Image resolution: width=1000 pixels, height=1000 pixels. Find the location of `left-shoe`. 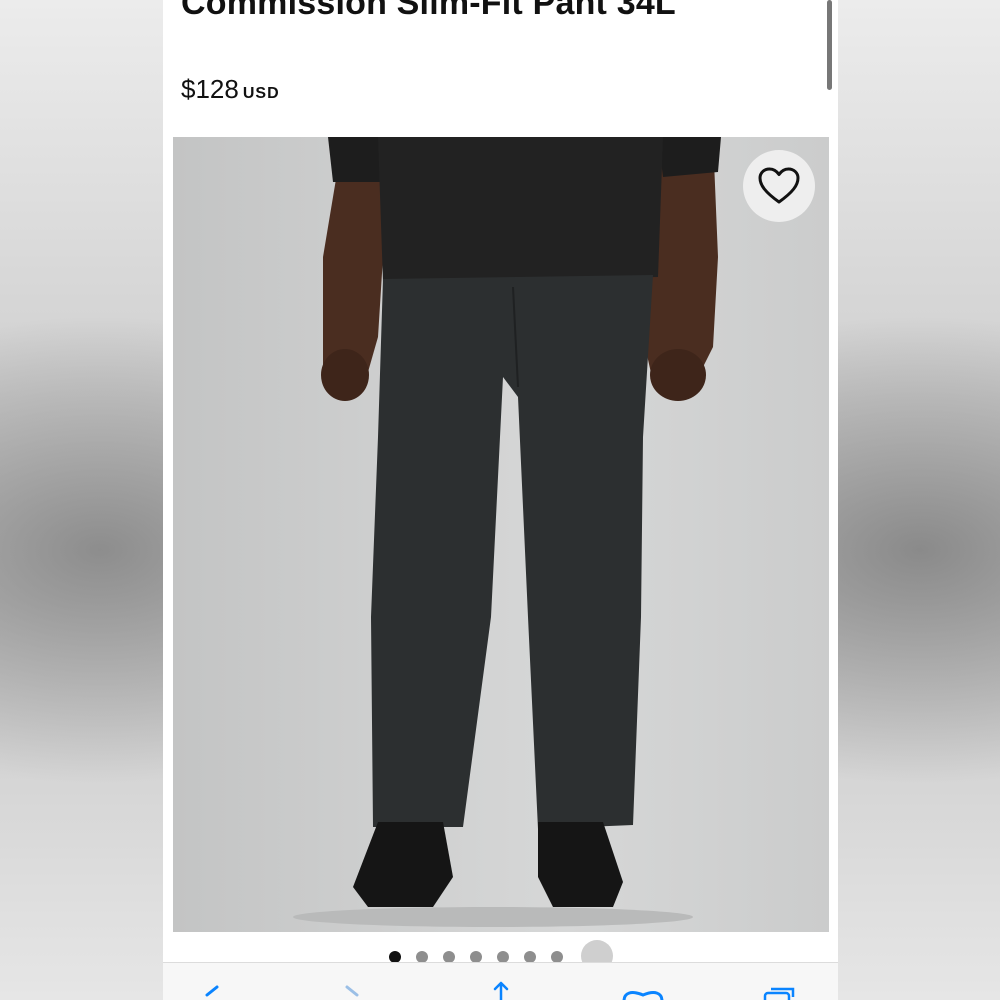

left-shoe is located at coordinates (403, 864).